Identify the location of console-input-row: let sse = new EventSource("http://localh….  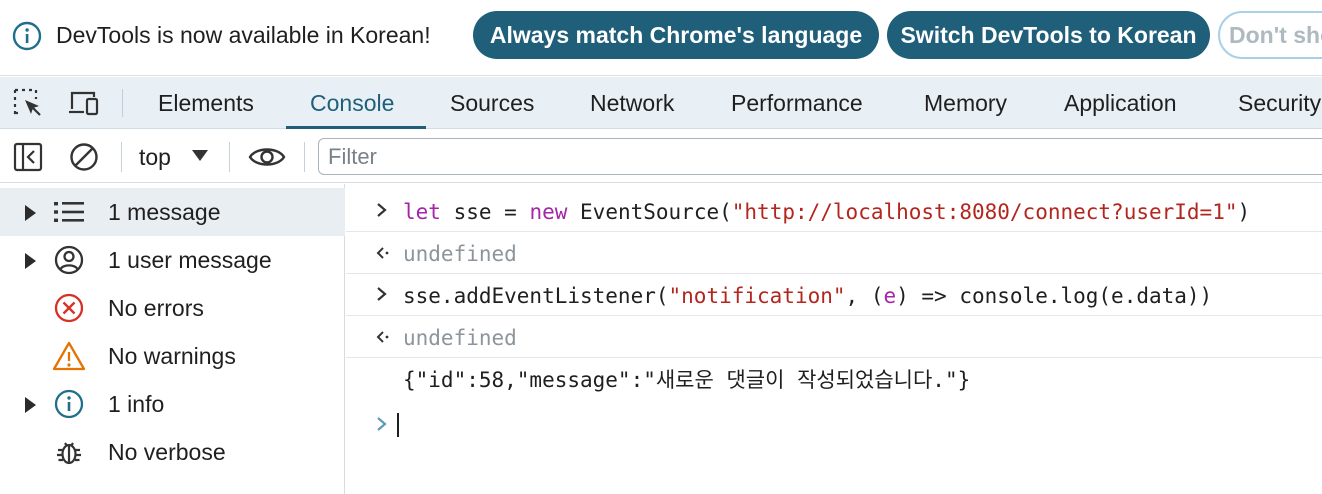
(834, 211).